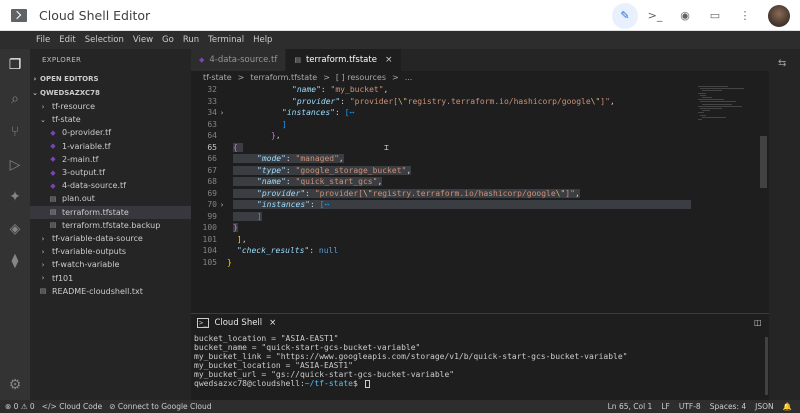 This screenshot has width=800, height=413. I want to click on tree-item-label: terraform.tfstate.backup, so click(111, 225).